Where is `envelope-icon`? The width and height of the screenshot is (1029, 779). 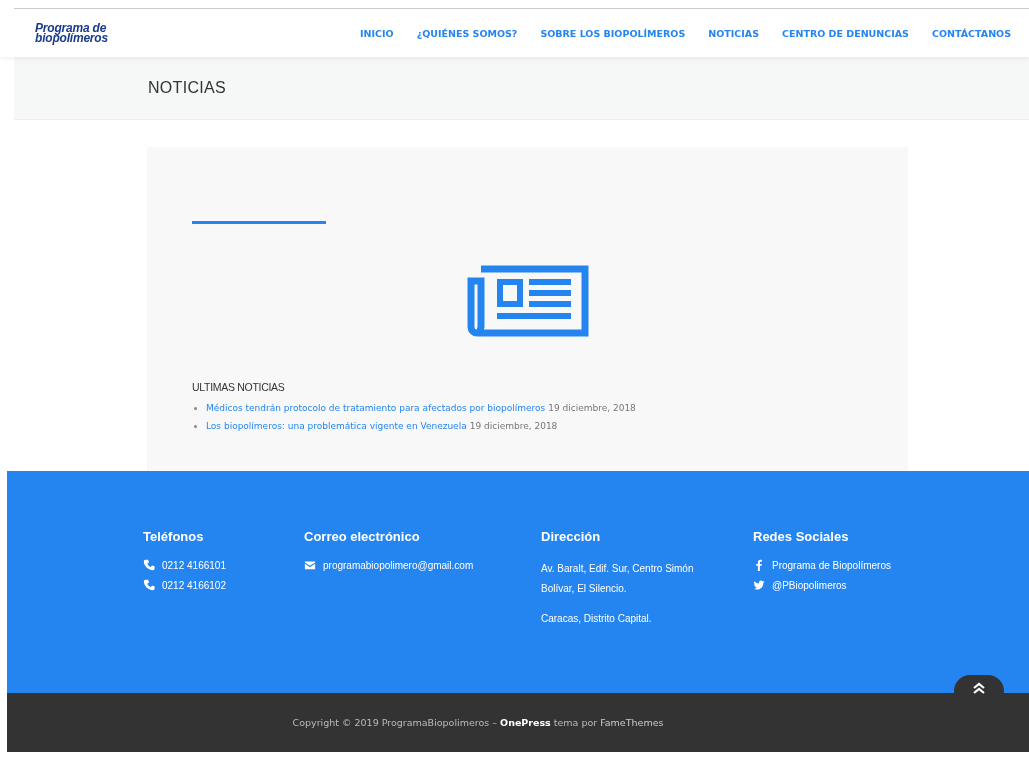
envelope-icon is located at coordinates (310, 565).